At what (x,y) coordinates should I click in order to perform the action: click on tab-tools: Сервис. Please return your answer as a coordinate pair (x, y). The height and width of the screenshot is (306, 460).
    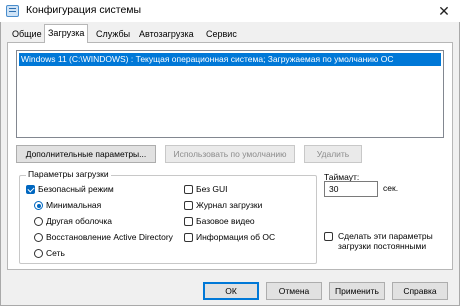
    Looking at the image, I should click on (221, 34).